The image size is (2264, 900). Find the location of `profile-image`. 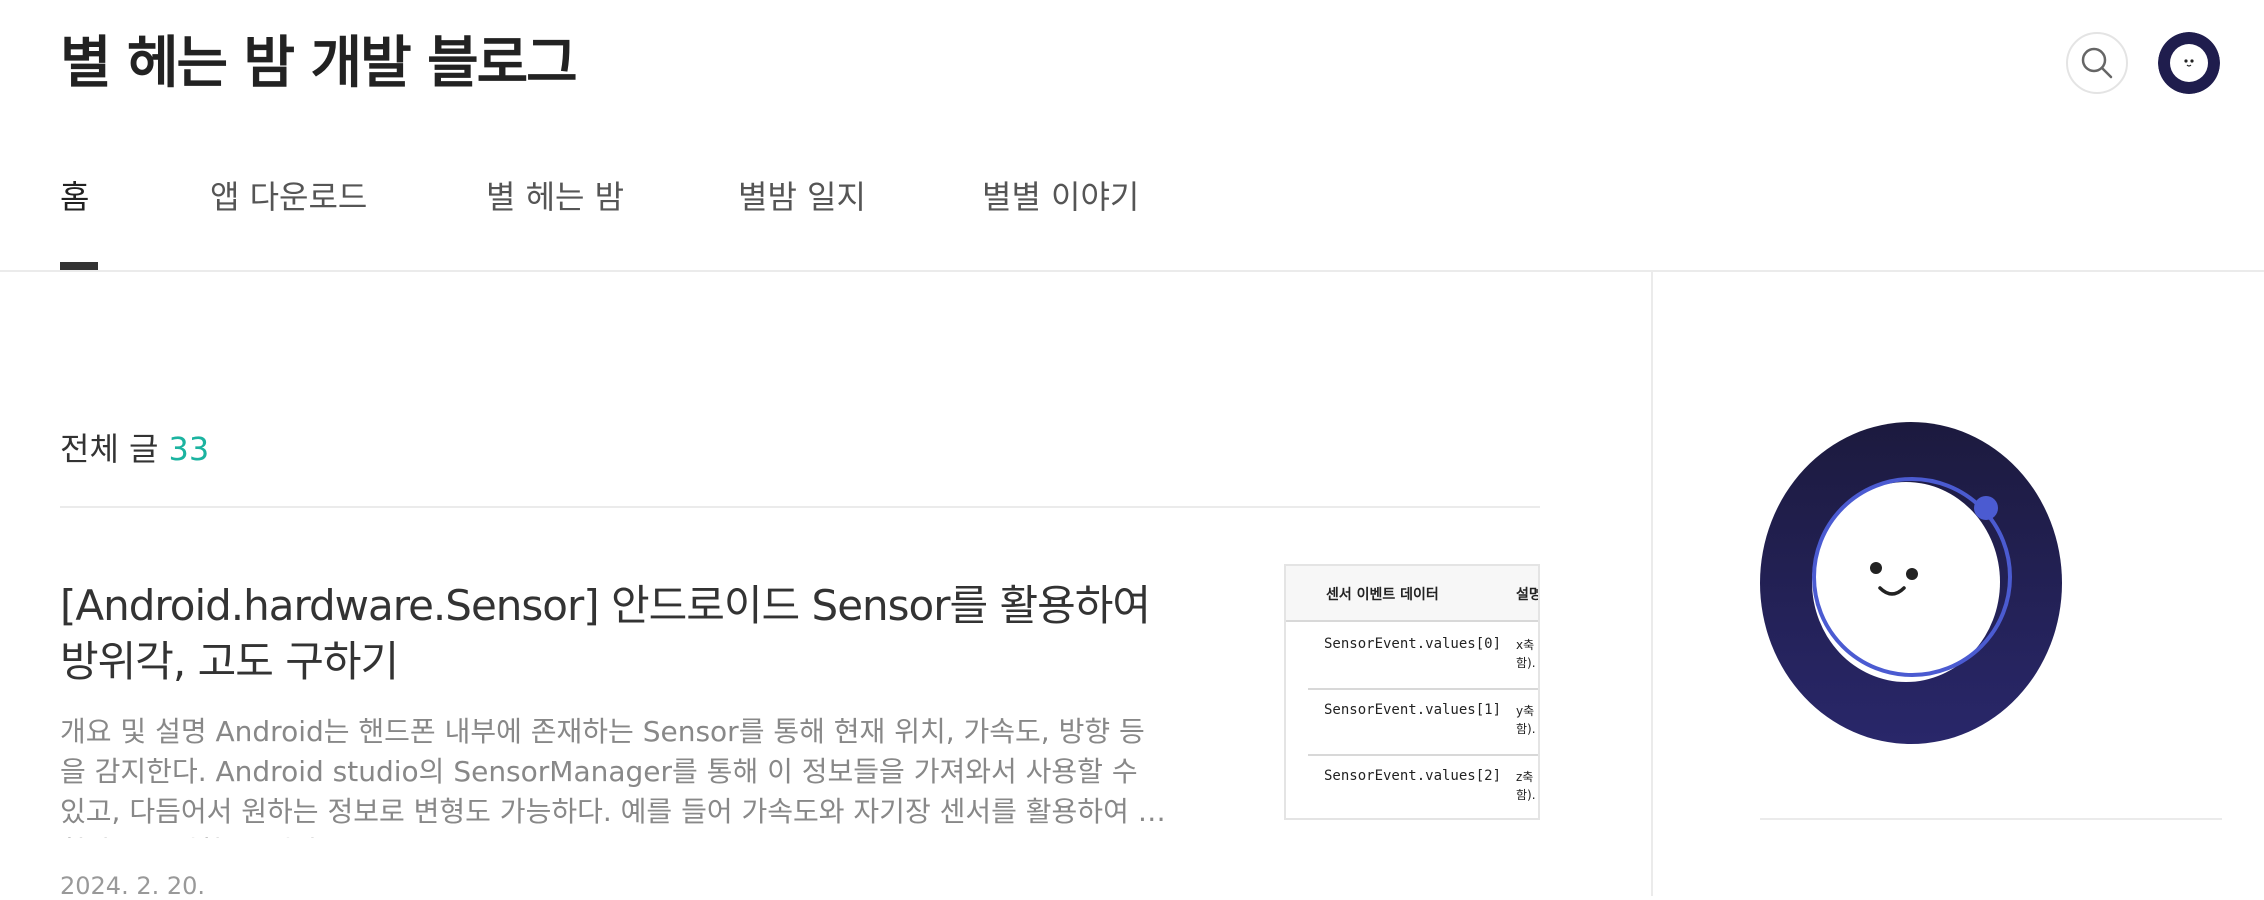

profile-image is located at coordinates (1911, 583).